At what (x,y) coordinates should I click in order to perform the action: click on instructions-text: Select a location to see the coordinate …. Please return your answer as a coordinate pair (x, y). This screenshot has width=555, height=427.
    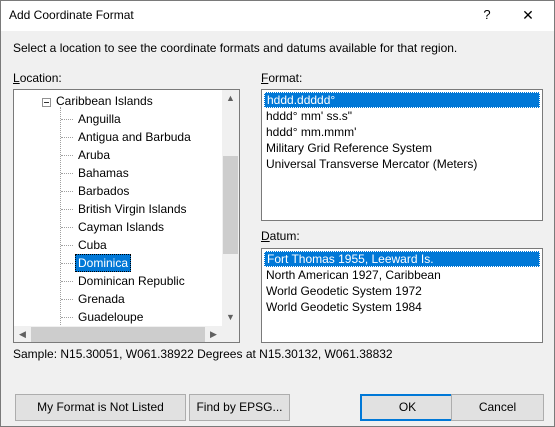
    Looking at the image, I should click on (235, 48).